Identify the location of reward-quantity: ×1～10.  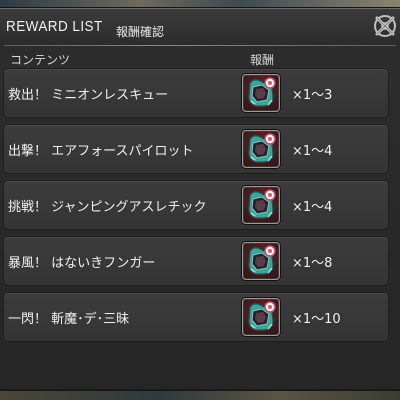
(316, 319).